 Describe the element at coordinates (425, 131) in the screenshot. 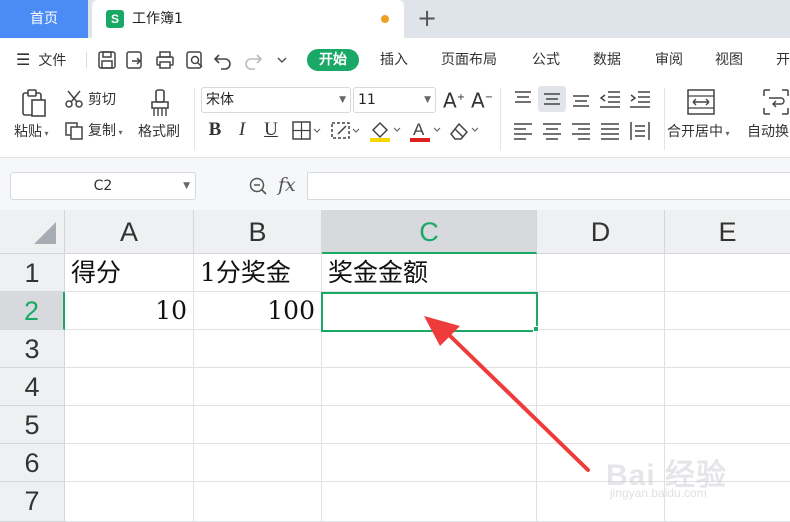

I see `font-color-icon: A` at that location.